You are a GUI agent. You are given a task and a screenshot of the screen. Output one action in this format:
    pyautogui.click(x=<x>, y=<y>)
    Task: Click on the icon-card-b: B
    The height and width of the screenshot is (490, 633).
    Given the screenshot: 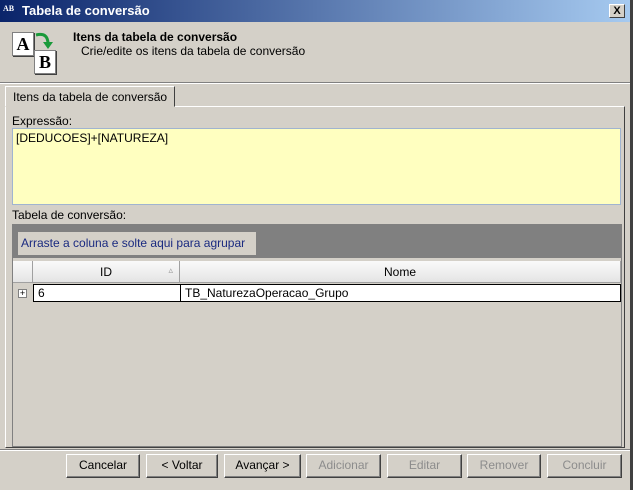 What is the action you would take?
    pyautogui.click(x=45, y=62)
    